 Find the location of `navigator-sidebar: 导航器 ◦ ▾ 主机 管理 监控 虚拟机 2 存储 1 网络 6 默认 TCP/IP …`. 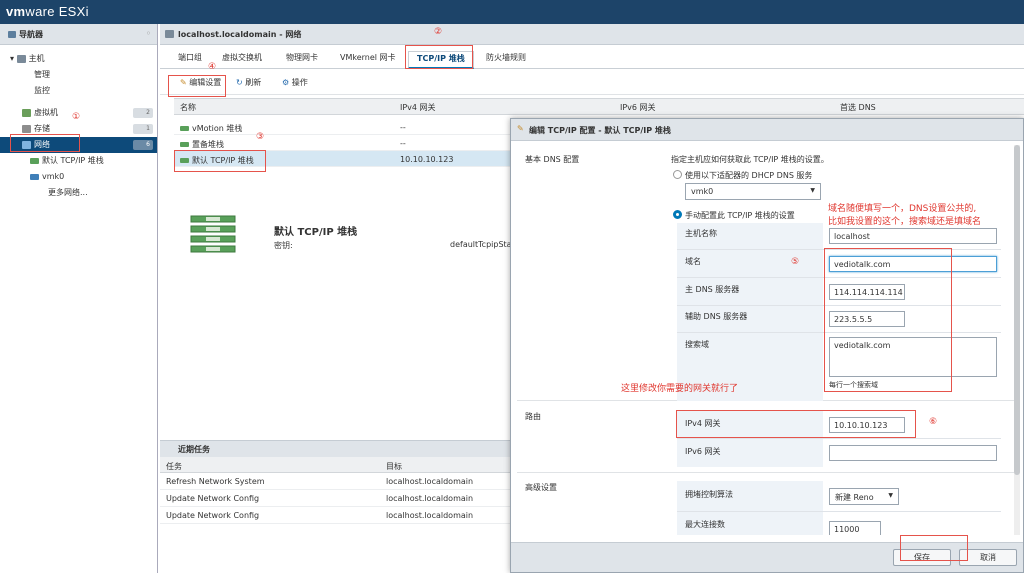

navigator-sidebar: 导航器 ◦ ▾ 主机 管理 监控 虚拟机 2 存储 1 网络 6 默认 TCP/IP … is located at coordinates (79, 298).